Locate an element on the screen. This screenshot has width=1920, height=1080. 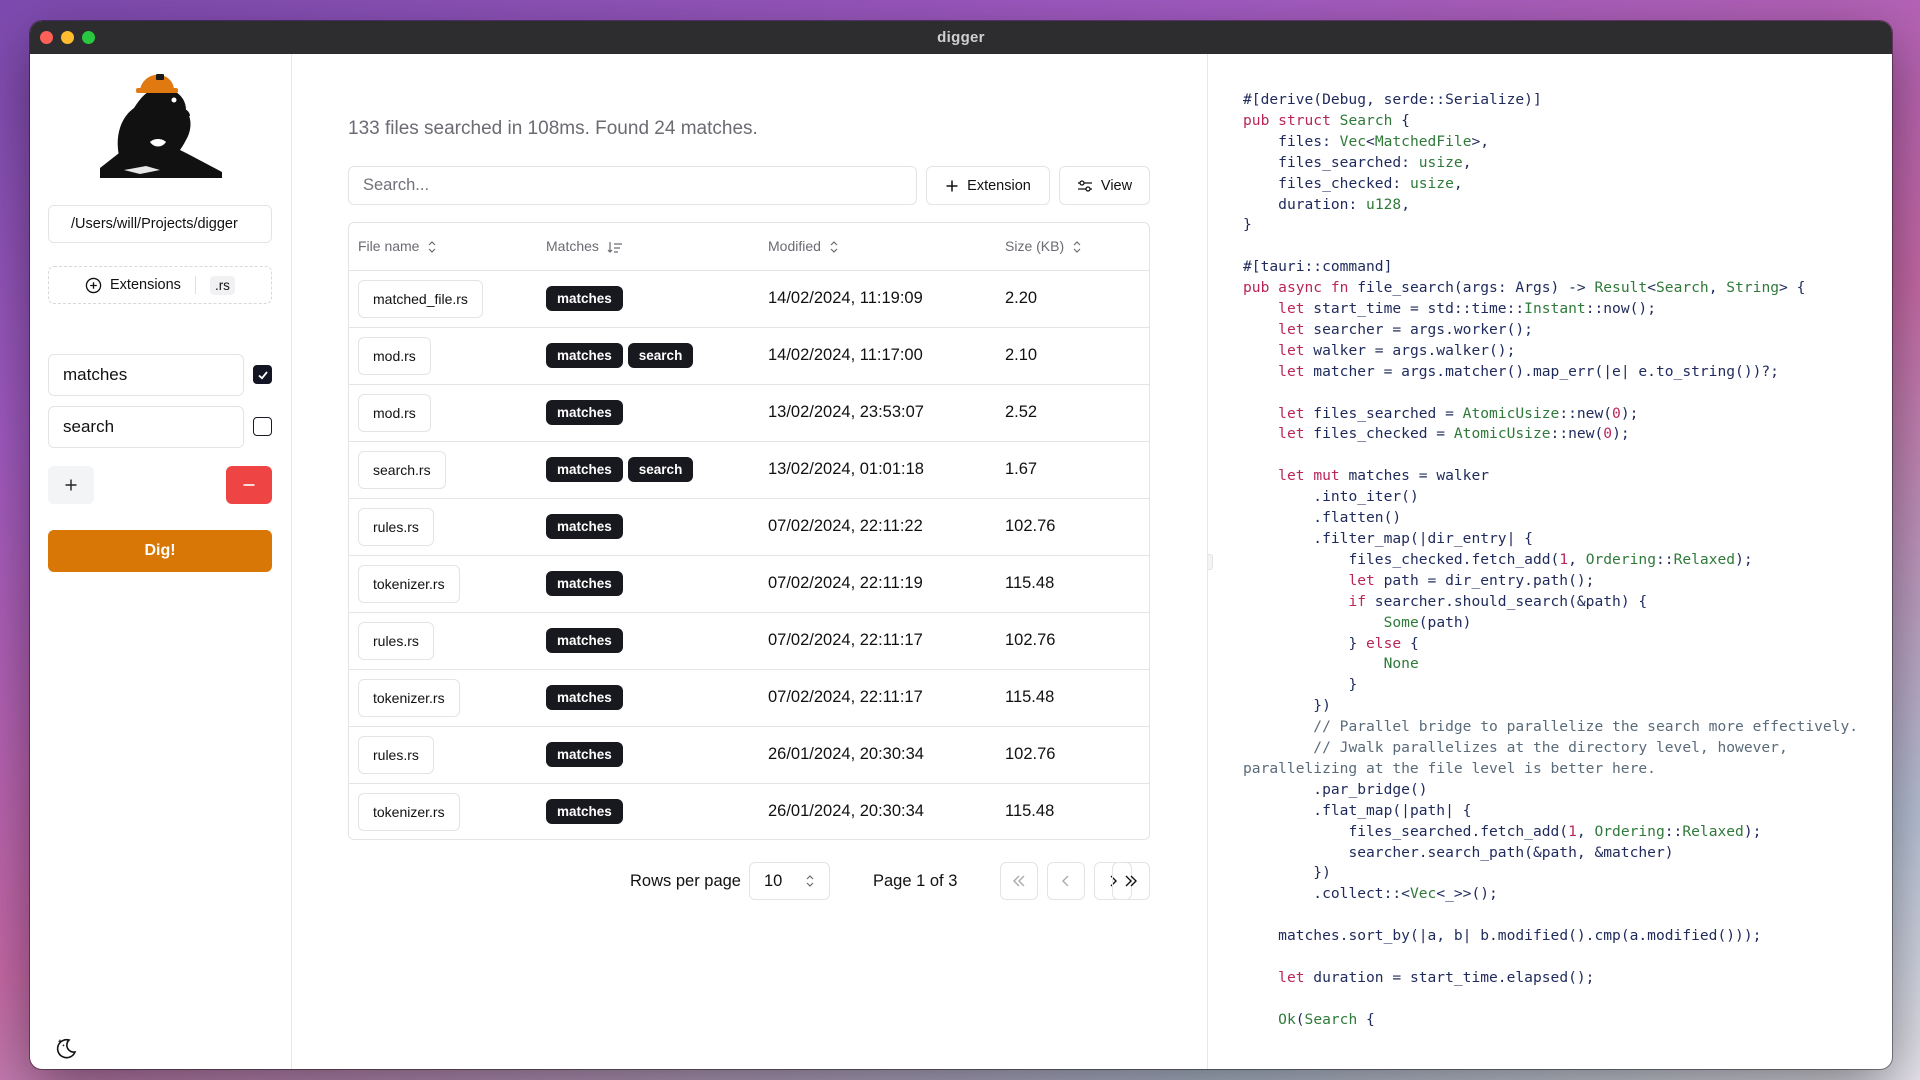
code-line: }) is located at coordinates (1287, 706).